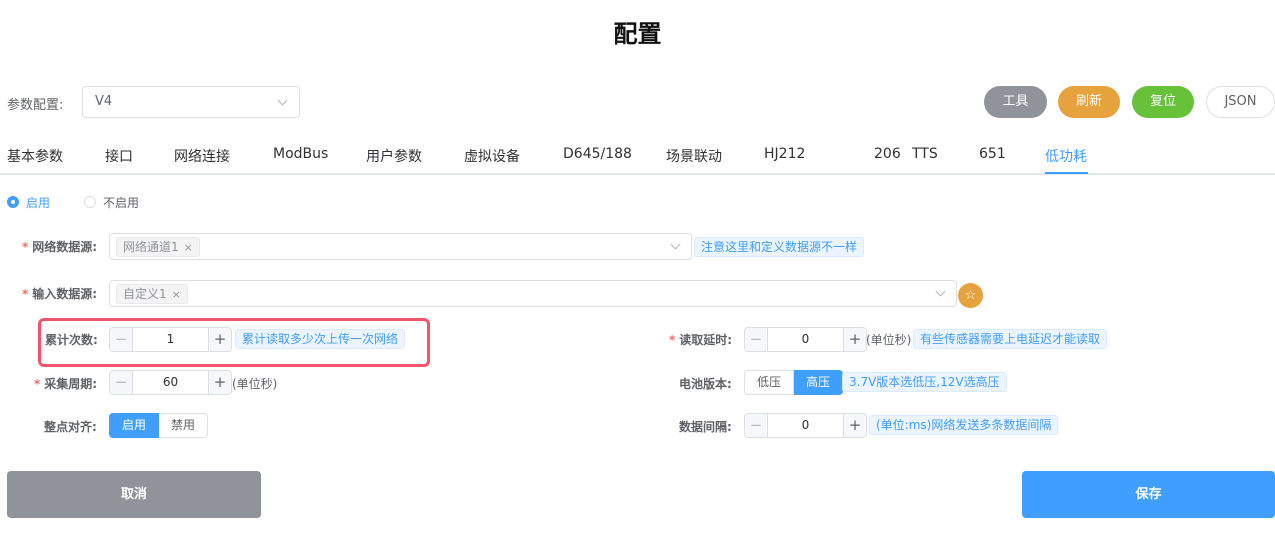  What do you see at coordinates (119, 156) in the screenshot?
I see `tab-interface: 接口` at bounding box center [119, 156].